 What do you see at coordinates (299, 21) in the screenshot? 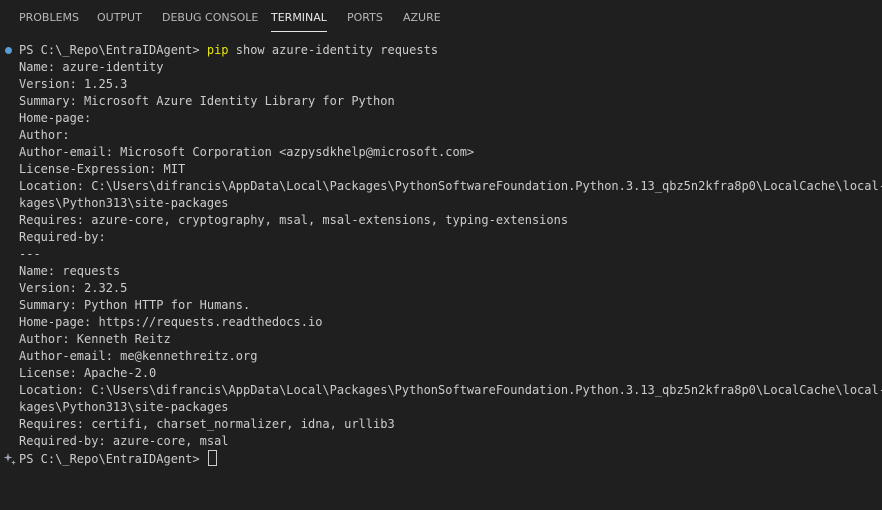
I see `tab-terminal: TERMINAL` at bounding box center [299, 21].